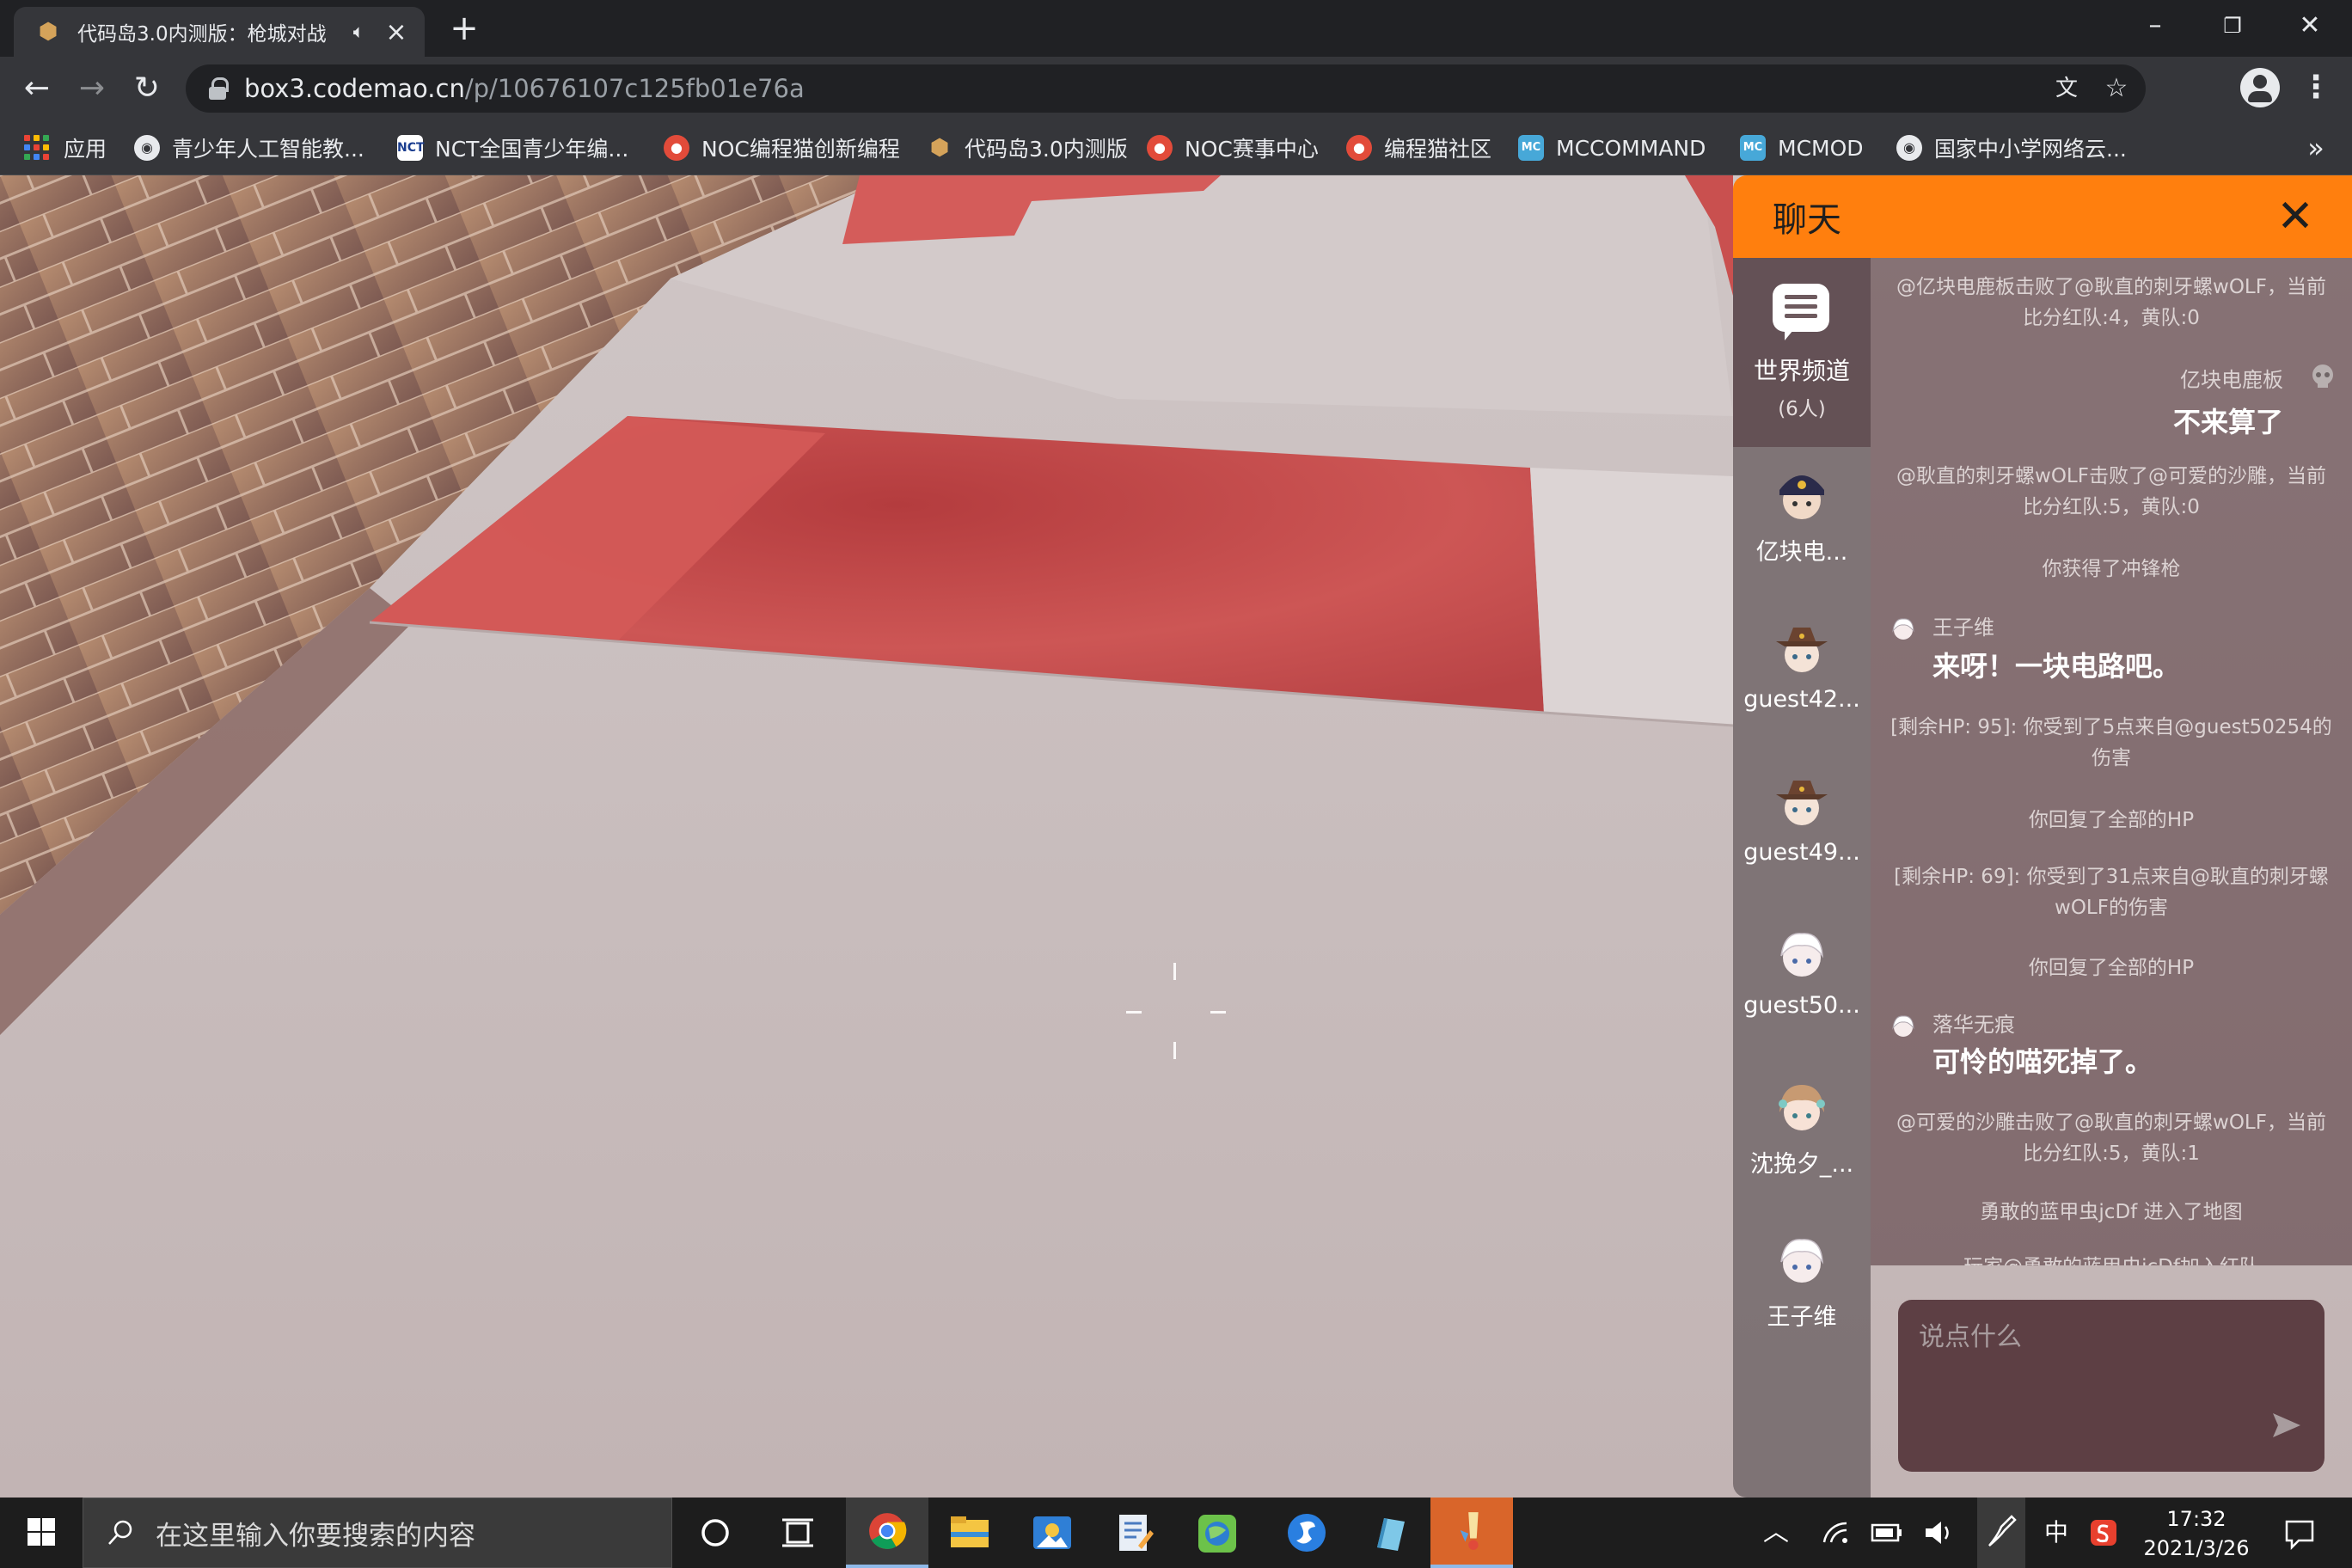 Image resolution: width=2352 pixels, height=1568 pixels. What do you see at coordinates (2111, 1258) in the screenshot?
I see `system-message: 玩家@勇敢的蓝甲虫jcDf加入红队` at bounding box center [2111, 1258].